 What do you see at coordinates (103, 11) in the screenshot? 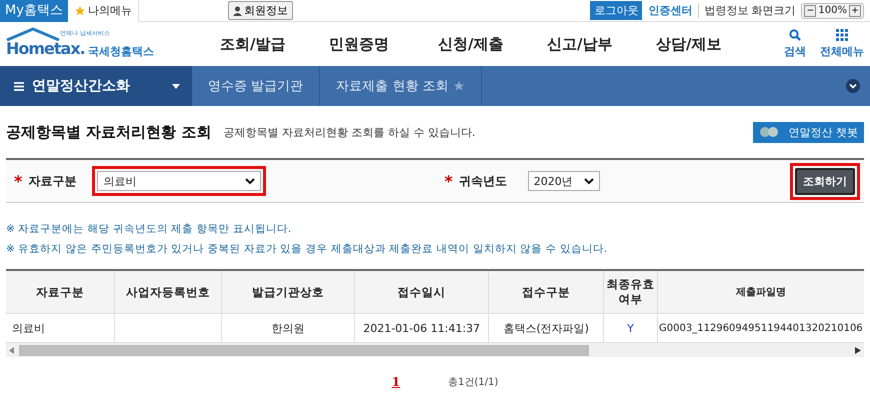
I see `my-menu-tab: 나의메뉴` at bounding box center [103, 11].